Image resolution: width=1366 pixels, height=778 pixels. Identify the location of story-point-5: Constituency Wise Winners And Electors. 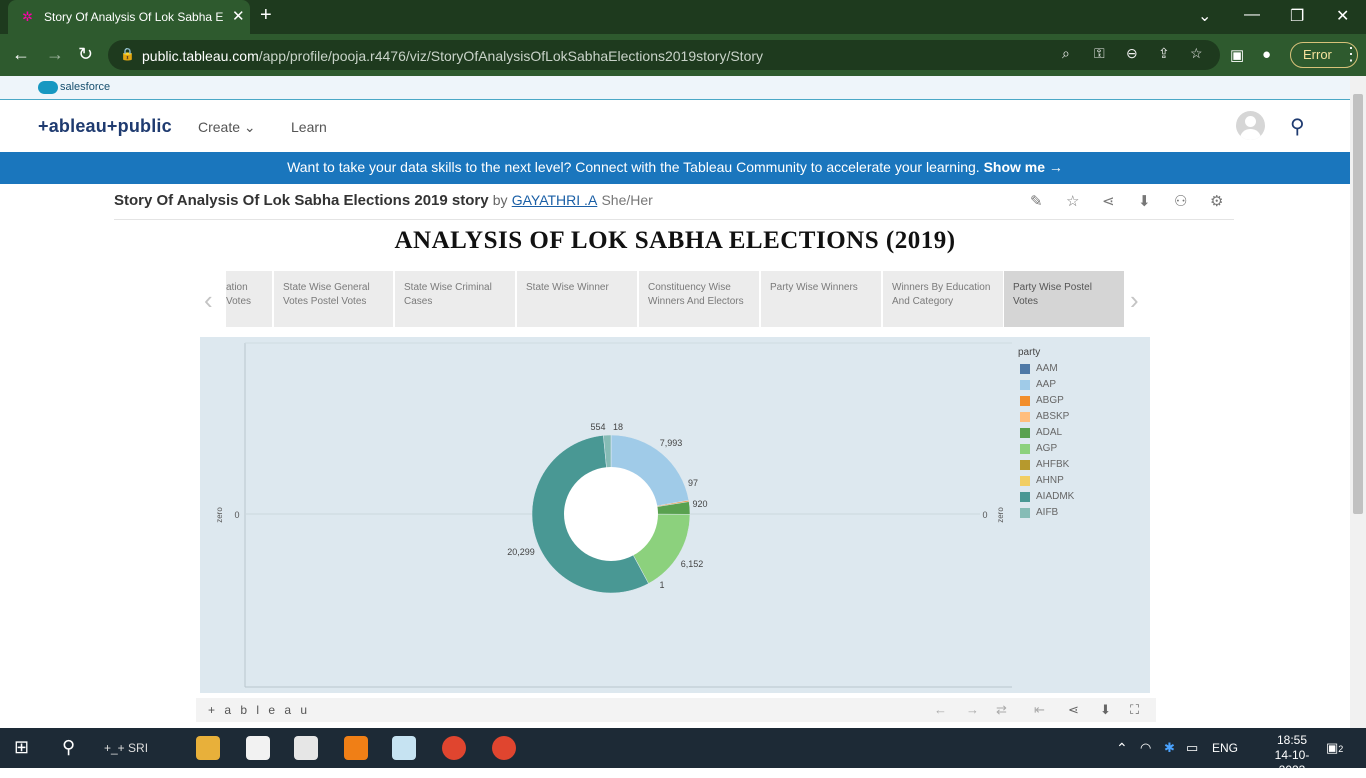
(699, 299).